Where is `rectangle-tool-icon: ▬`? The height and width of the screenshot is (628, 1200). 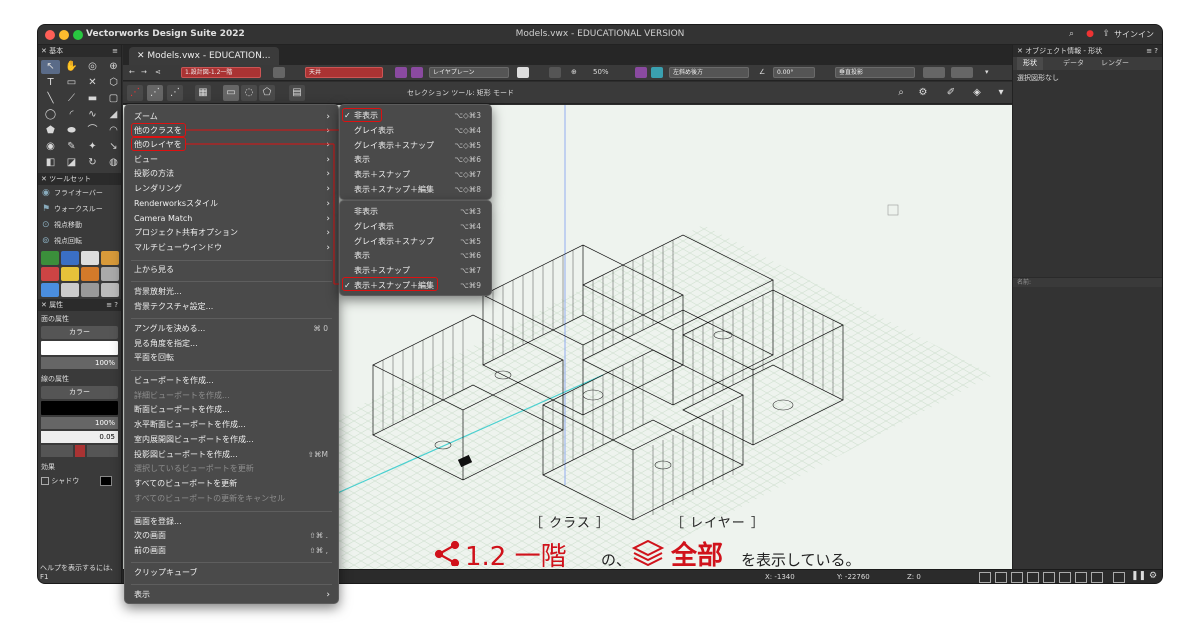 rectangle-tool-icon: ▬ is located at coordinates (92, 99).